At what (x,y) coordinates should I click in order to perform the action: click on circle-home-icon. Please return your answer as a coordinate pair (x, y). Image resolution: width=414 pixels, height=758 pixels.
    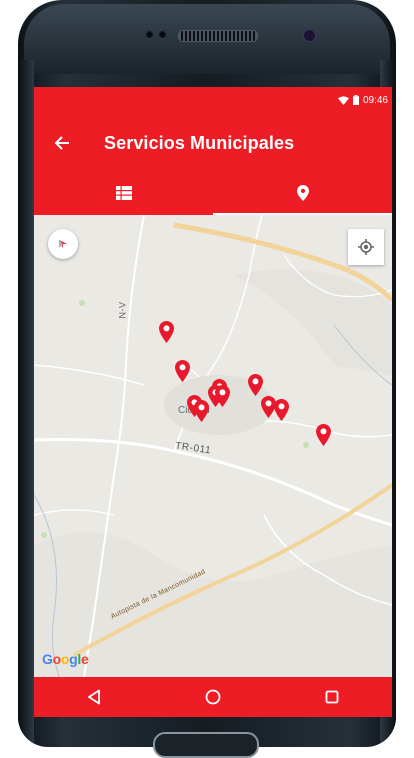
    Looking at the image, I should click on (213, 697).